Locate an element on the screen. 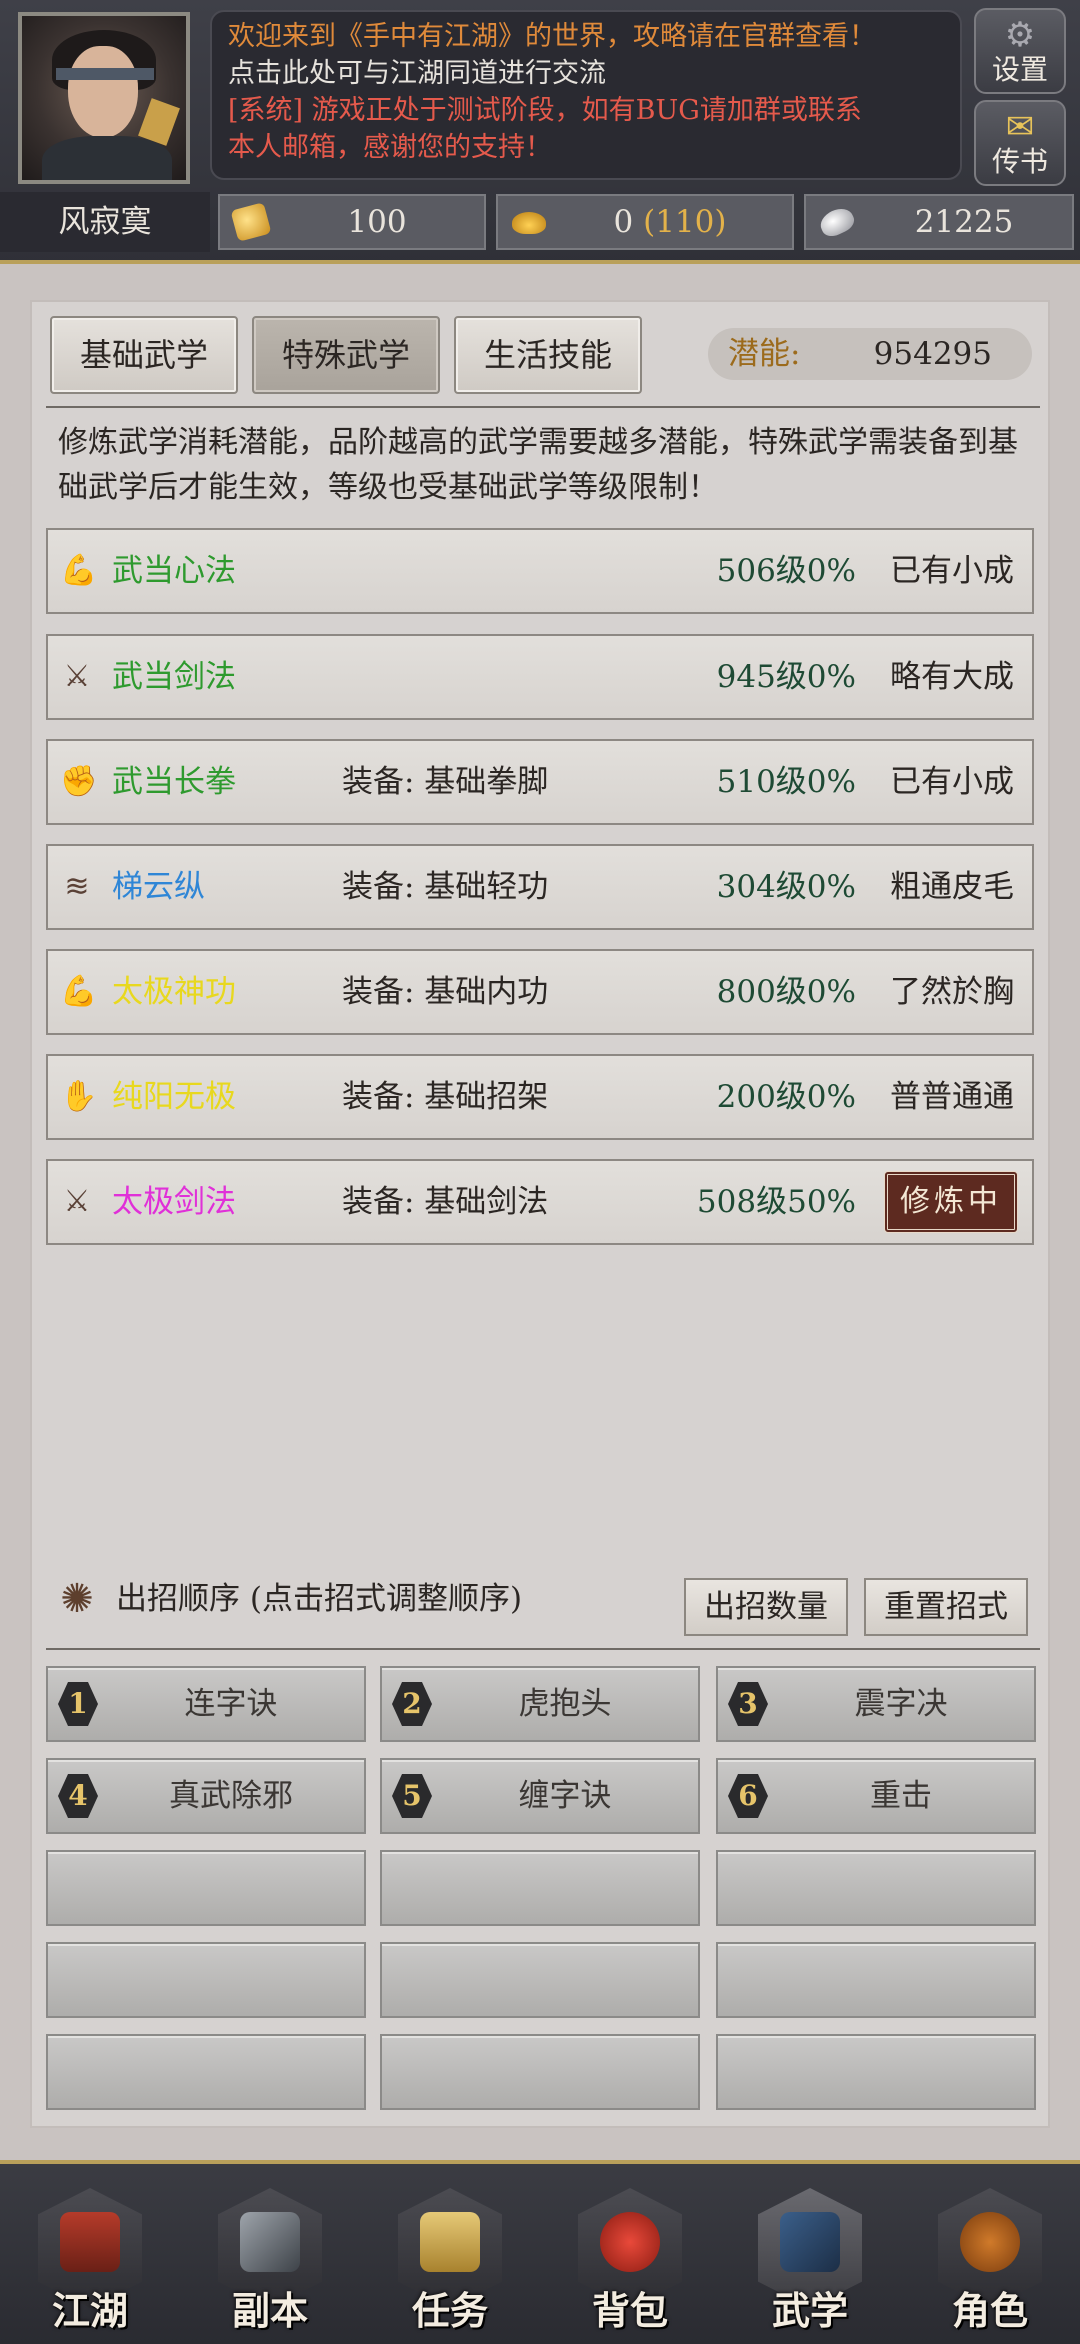 The width and height of the screenshot is (1080, 2344). welcome-message: 欢迎来到《手中有江湖》的世界，攻略请在官群查看！ is located at coordinates (552, 36).